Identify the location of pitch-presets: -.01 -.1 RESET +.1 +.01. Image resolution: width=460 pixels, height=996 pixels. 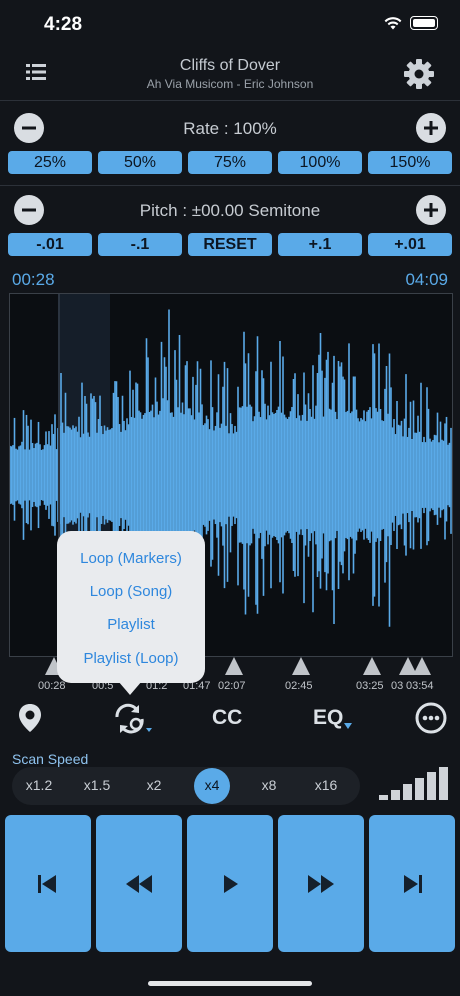
(230, 244).